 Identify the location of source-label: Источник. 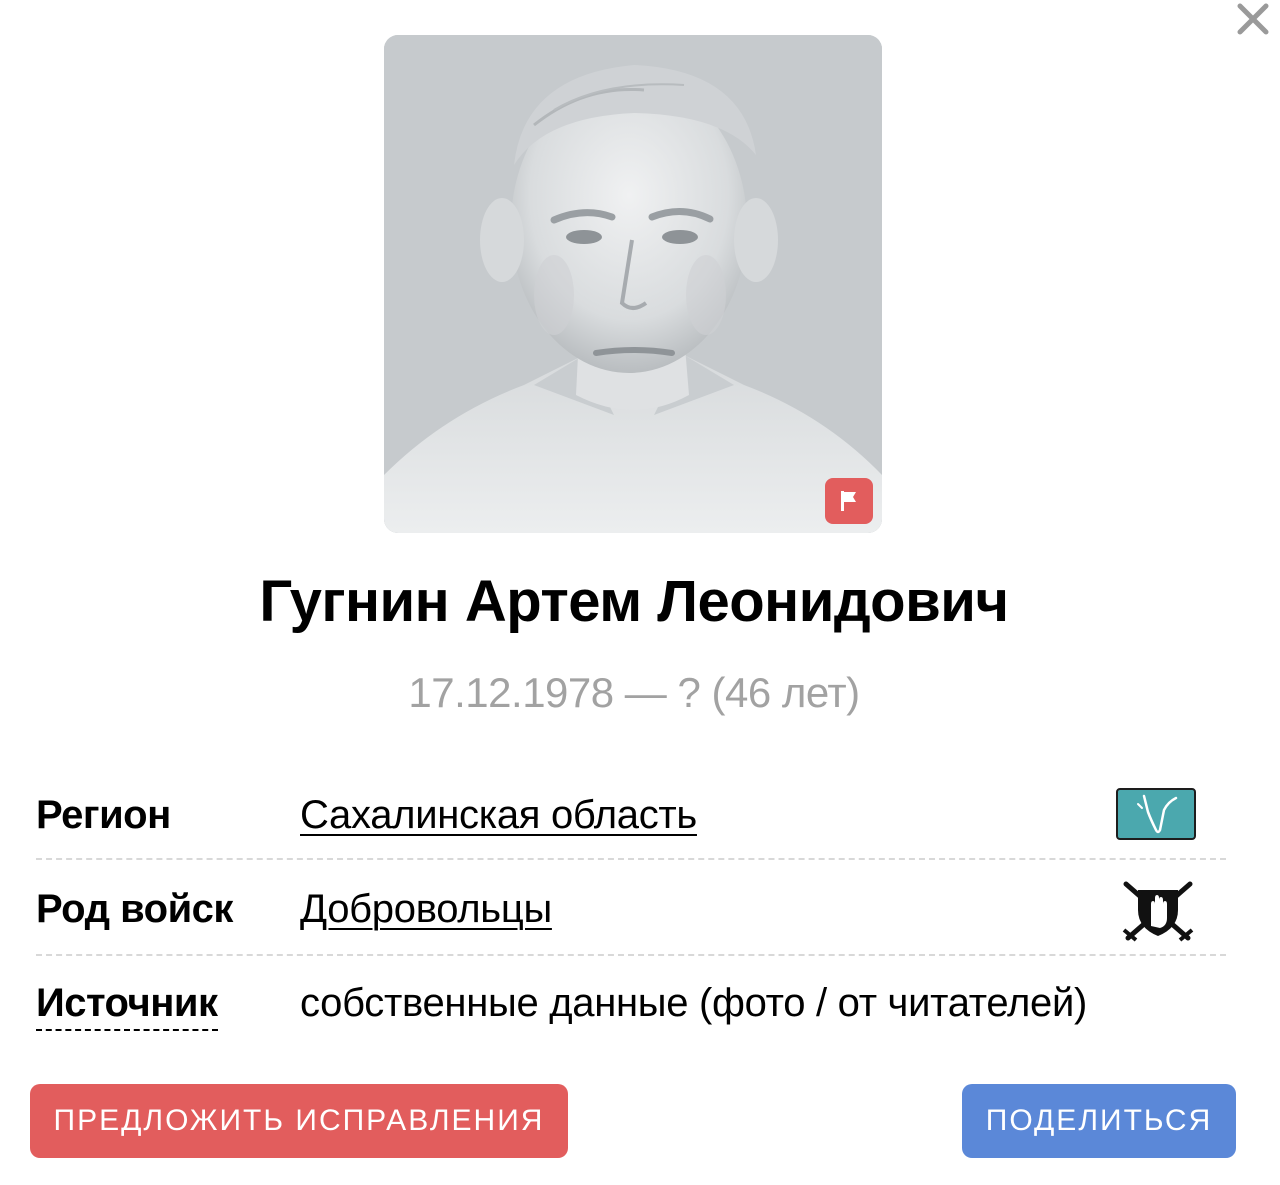
(127, 1006).